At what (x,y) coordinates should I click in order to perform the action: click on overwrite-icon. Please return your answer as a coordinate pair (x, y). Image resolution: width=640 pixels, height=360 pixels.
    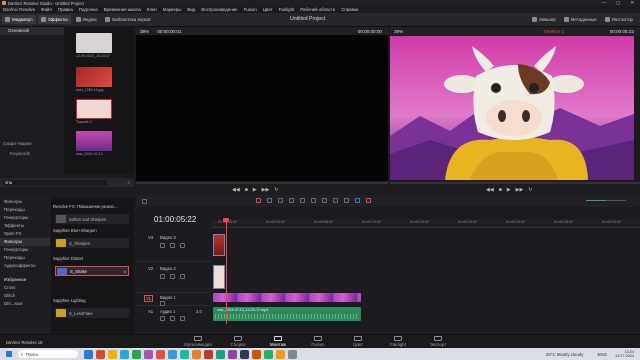
    Looking at the image, I should click on (313, 200).